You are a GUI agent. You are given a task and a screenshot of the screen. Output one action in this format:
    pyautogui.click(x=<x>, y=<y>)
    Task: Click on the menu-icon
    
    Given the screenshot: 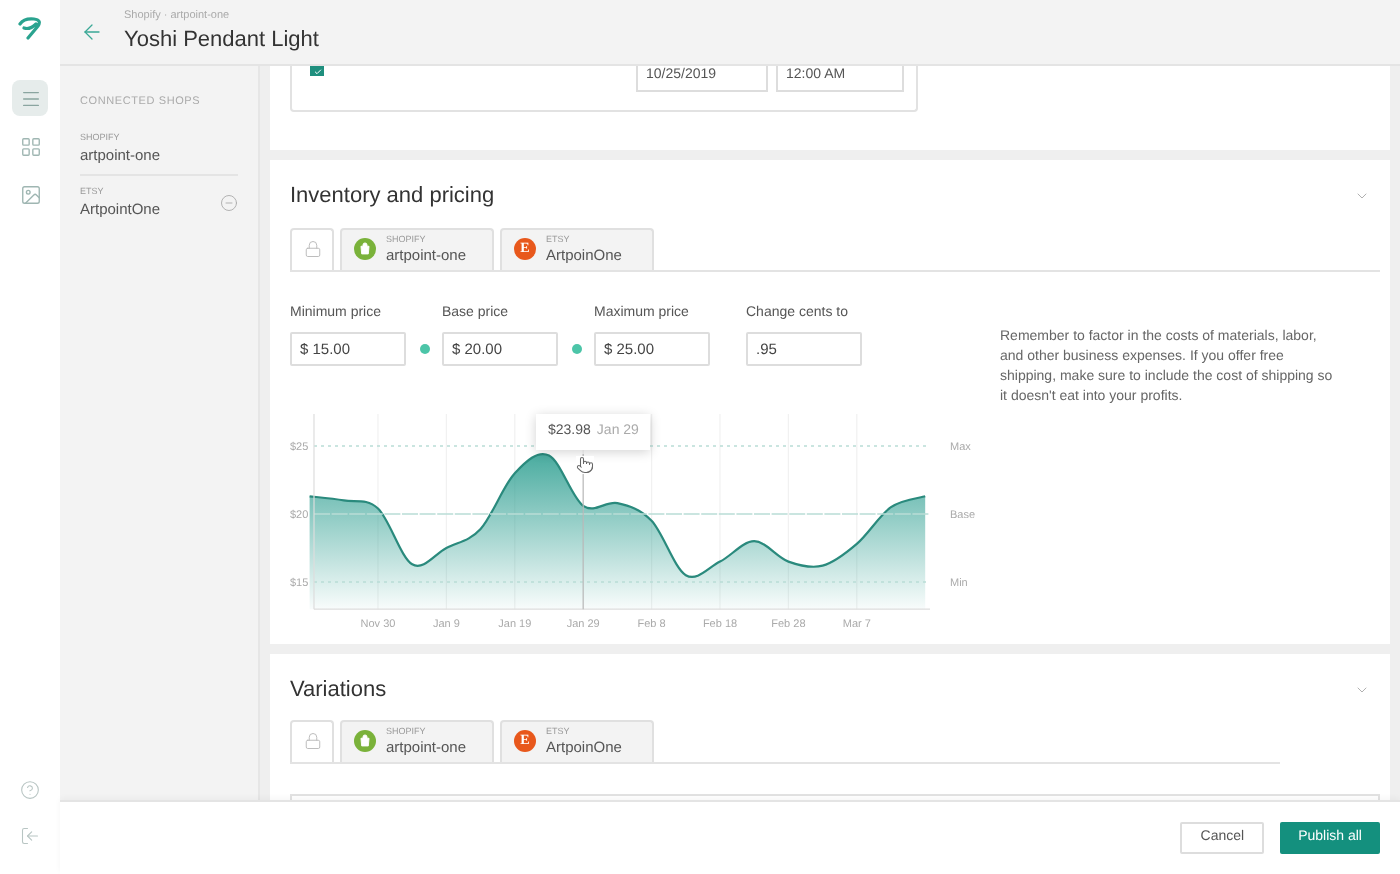 What is the action you would take?
    pyautogui.click(x=30, y=98)
    